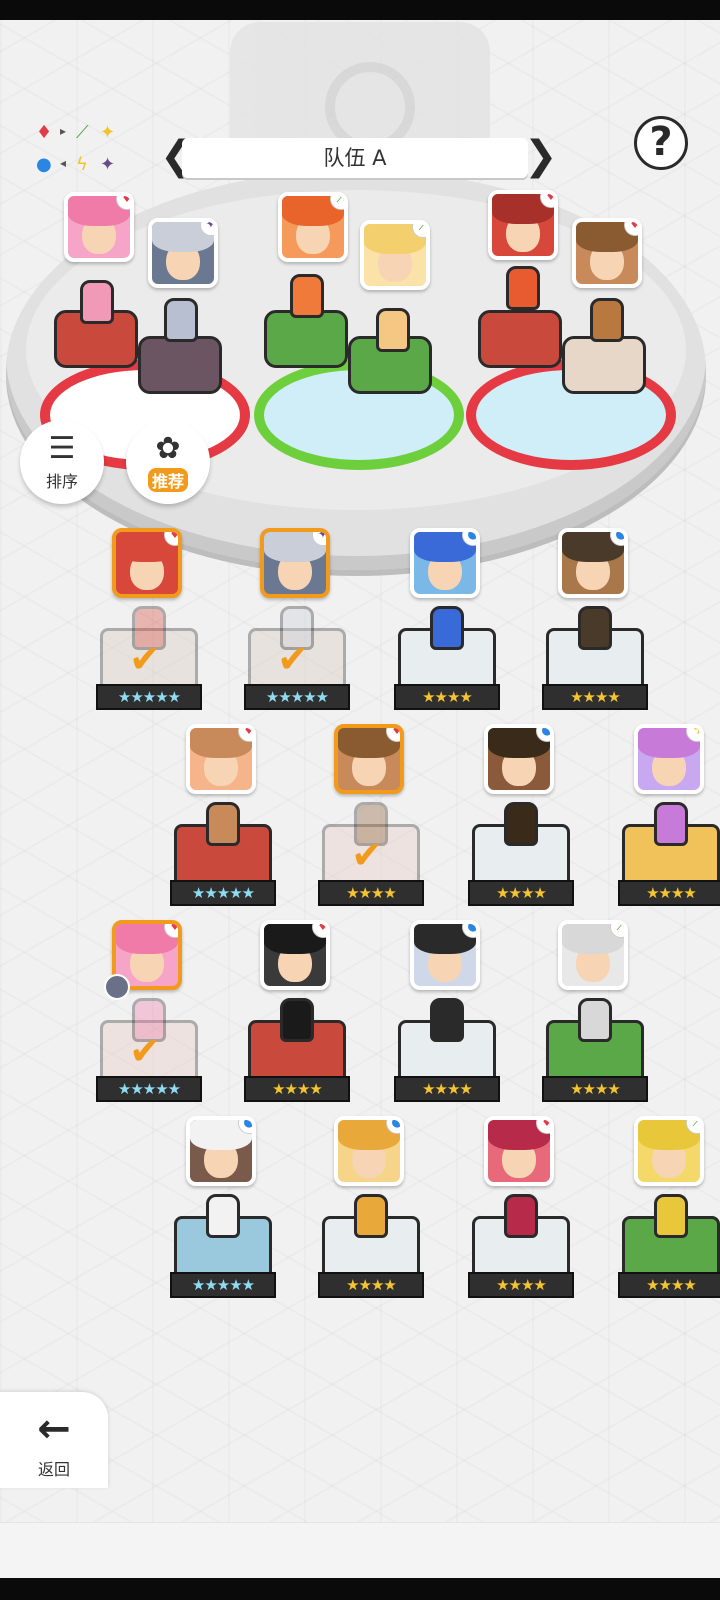  Describe the element at coordinates (183, 253) in the screenshot. I see `stage-portrait: ✦` at that location.